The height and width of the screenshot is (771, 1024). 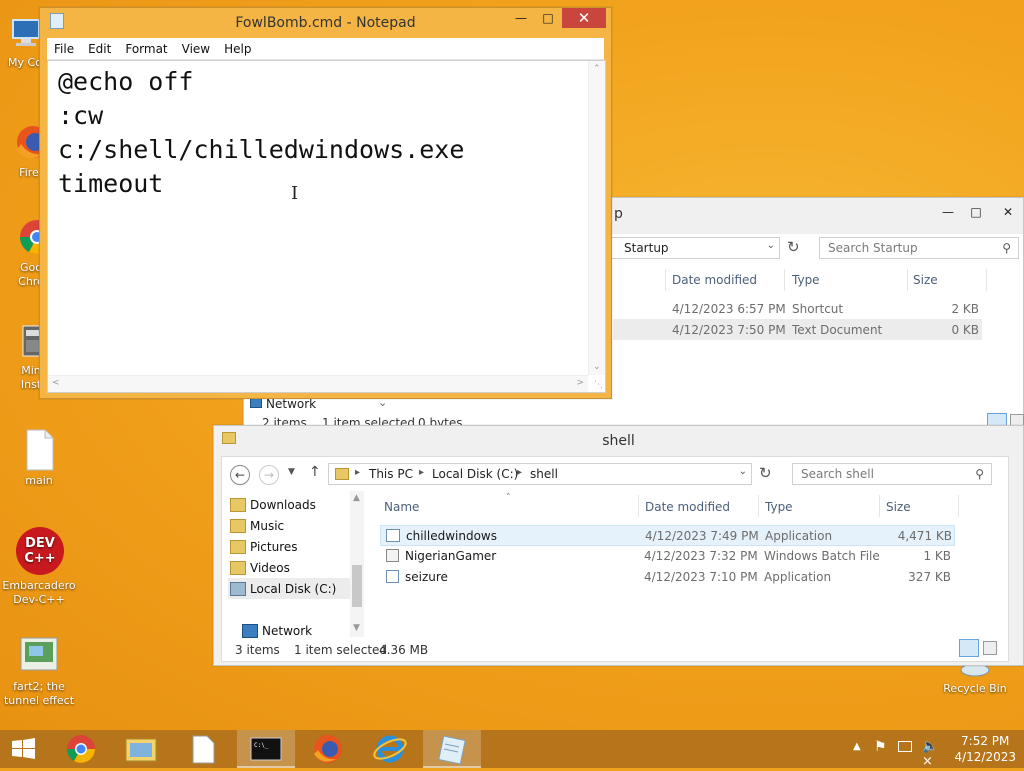 I want to click on shell-address-bar: ▸ This PC ▸ Local Disk (C:) ▸ shell ⌄, so click(x=540, y=474).